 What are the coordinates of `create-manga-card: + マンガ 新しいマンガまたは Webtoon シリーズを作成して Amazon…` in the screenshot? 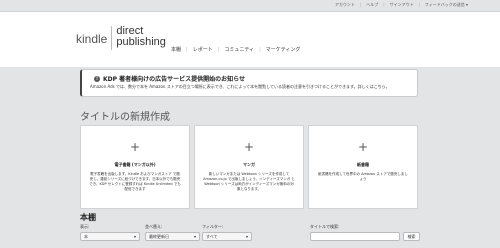 It's located at (249, 167).